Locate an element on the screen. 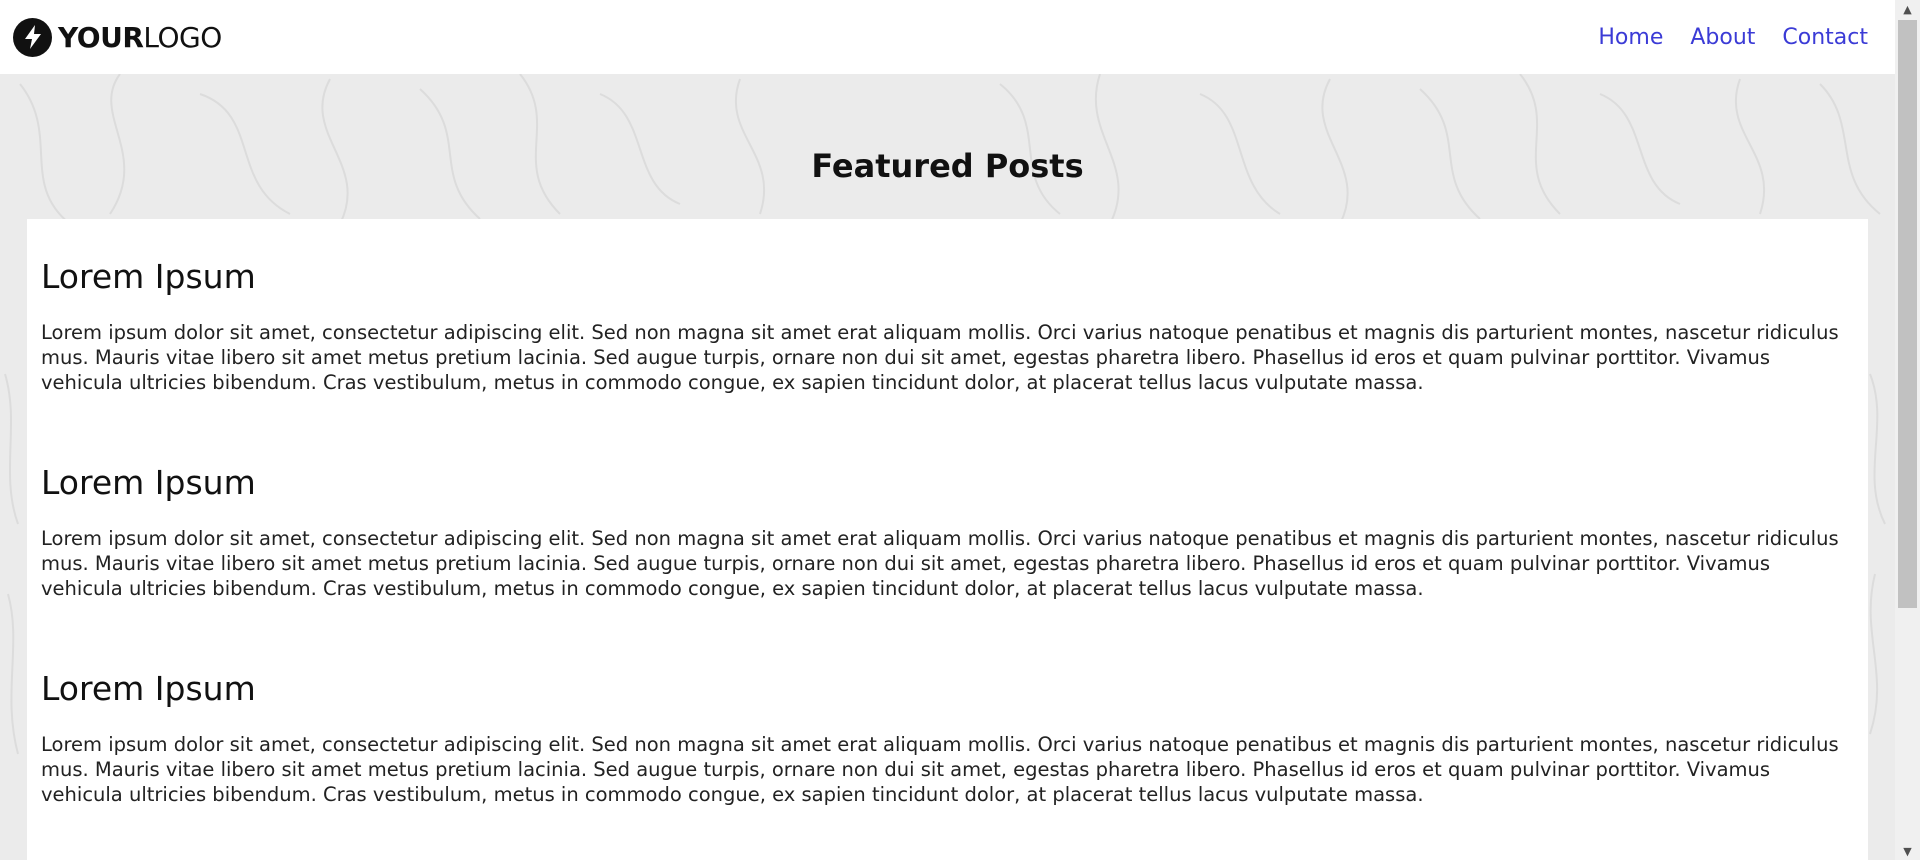 The height and width of the screenshot is (860, 1920). logo-text: YOURLOGO is located at coordinates (140, 37).